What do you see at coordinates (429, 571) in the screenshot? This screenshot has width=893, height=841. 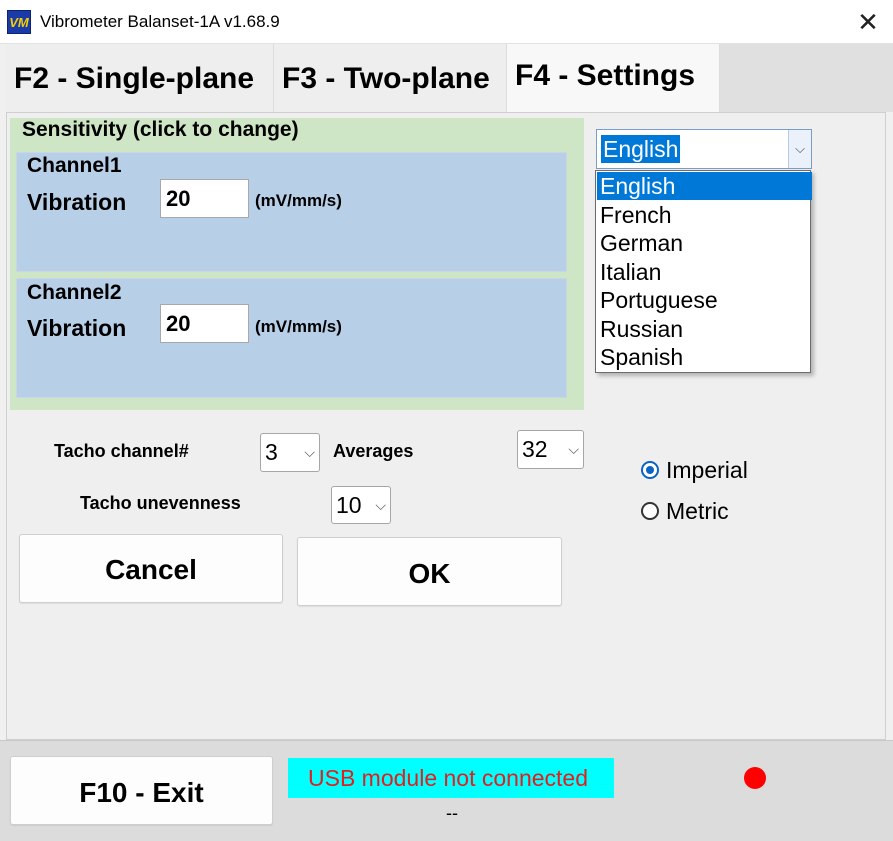 I see `ok-button: OK` at bounding box center [429, 571].